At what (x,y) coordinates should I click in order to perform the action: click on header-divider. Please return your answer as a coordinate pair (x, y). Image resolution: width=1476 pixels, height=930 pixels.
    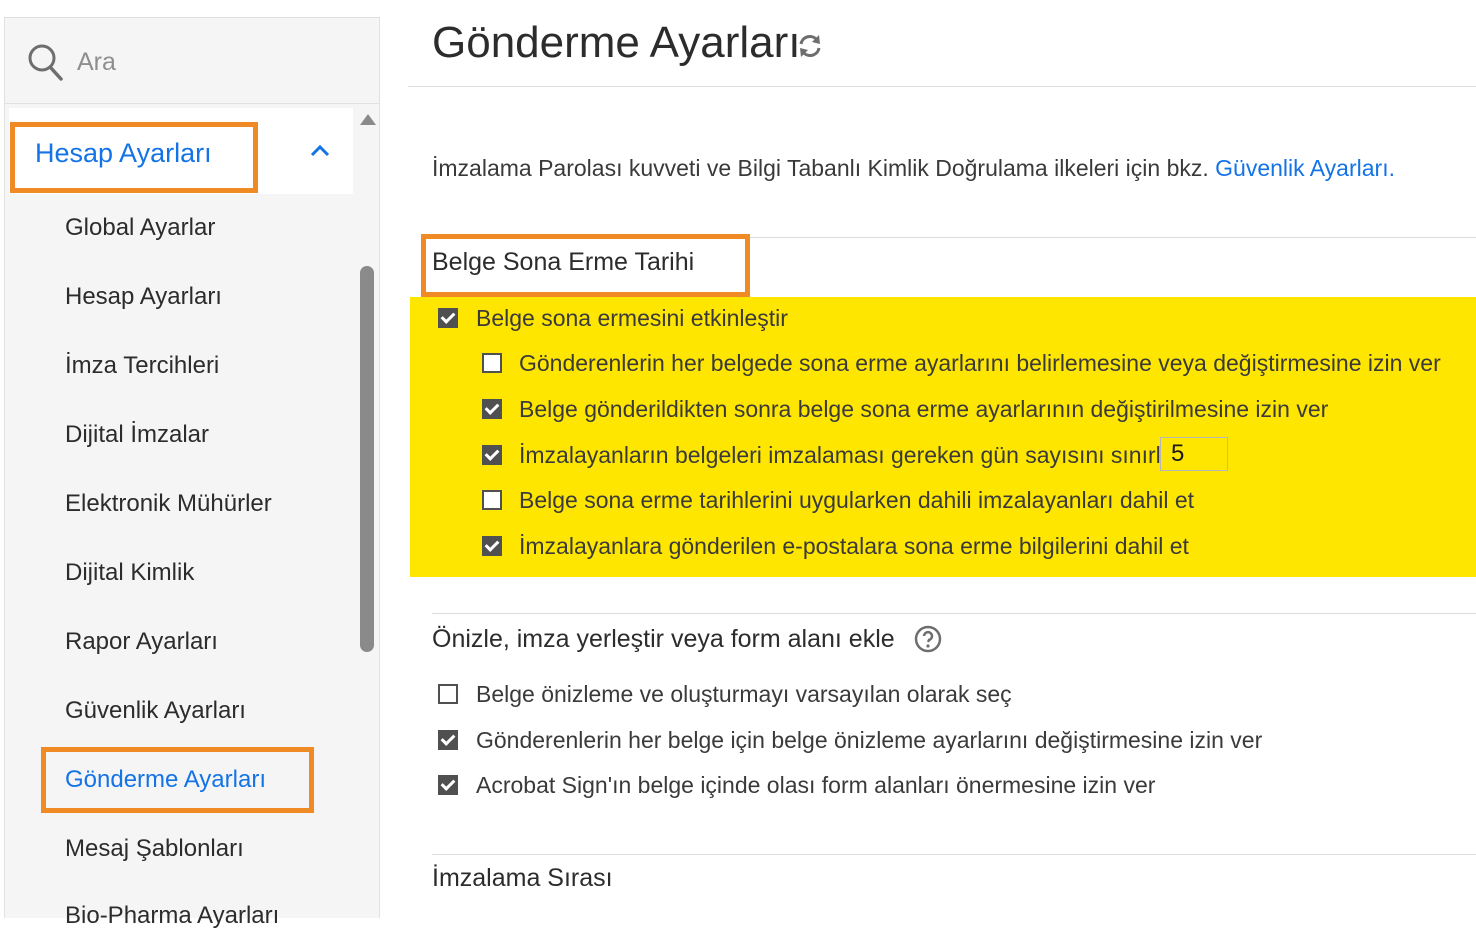
    Looking at the image, I should click on (942, 86).